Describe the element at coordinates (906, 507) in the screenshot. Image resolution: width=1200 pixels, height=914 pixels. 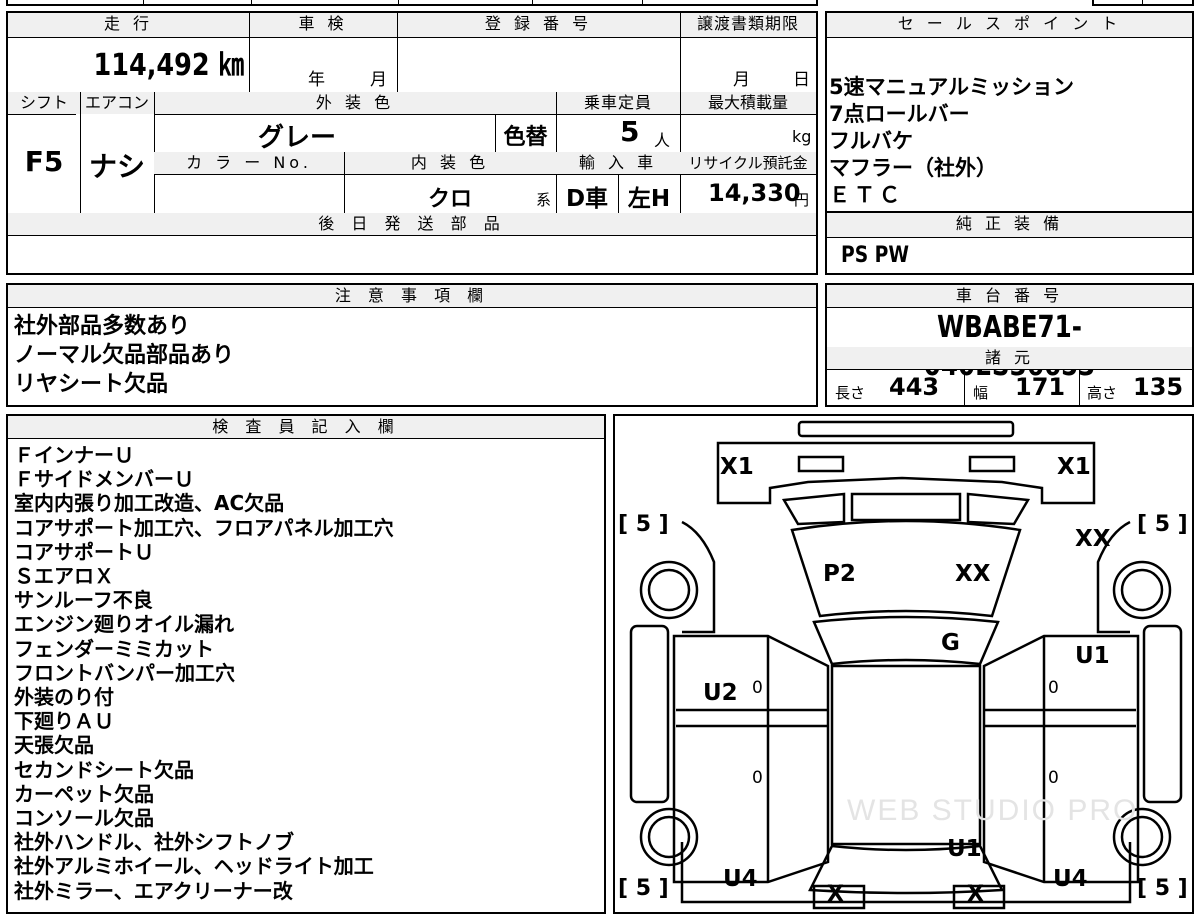
I see `grille-center-shape` at that location.